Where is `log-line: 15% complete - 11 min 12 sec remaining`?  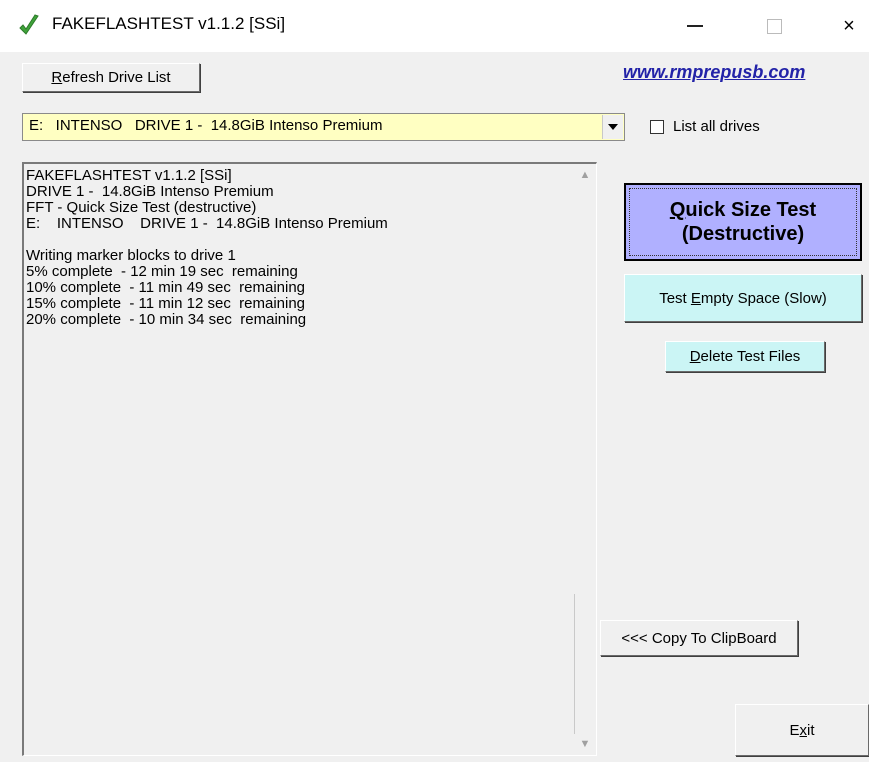 log-line: 15% complete - 11 min 12 sec remaining is located at coordinates (166, 303).